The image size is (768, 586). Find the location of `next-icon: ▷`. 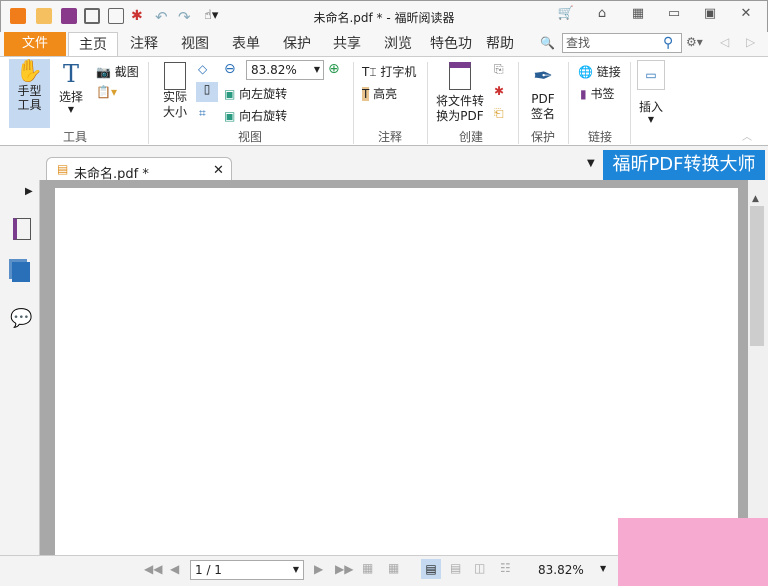

next-icon: ▷ is located at coordinates (750, 42).